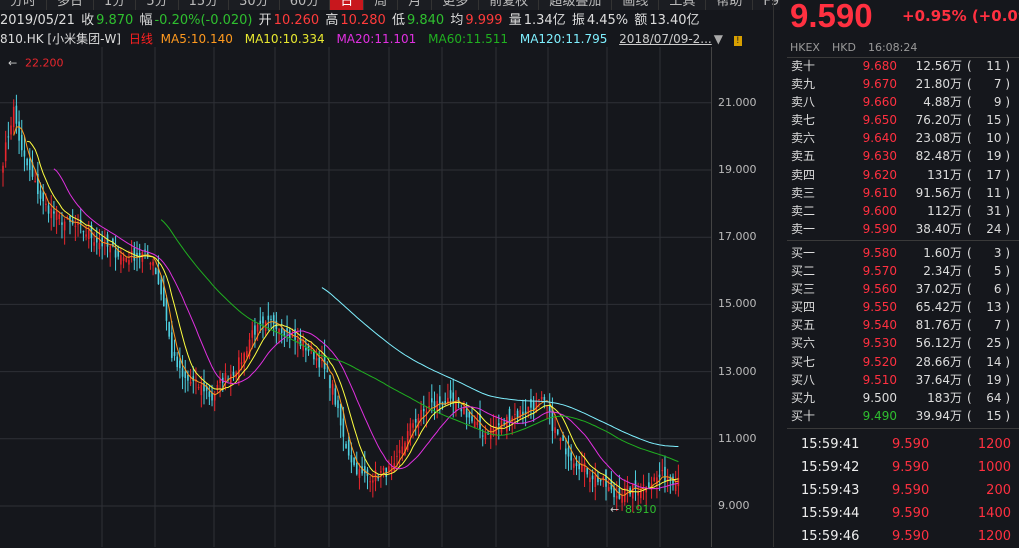 This screenshot has width=1019, height=548. What do you see at coordinates (803, 138) in the screenshot?
I see `level-label: 卖六` at bounding box center [803, 138].